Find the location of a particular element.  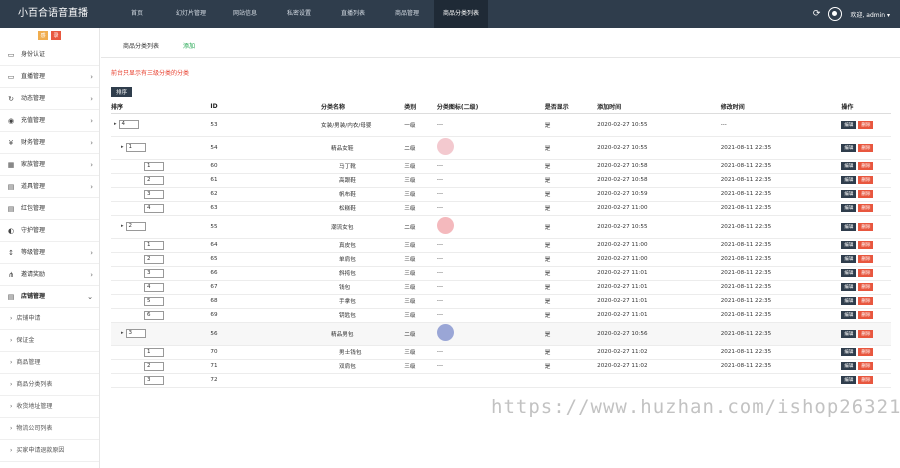

sidebar-item: ▤ 店铺管理 ⌄ is located at coordinates (49, 297).